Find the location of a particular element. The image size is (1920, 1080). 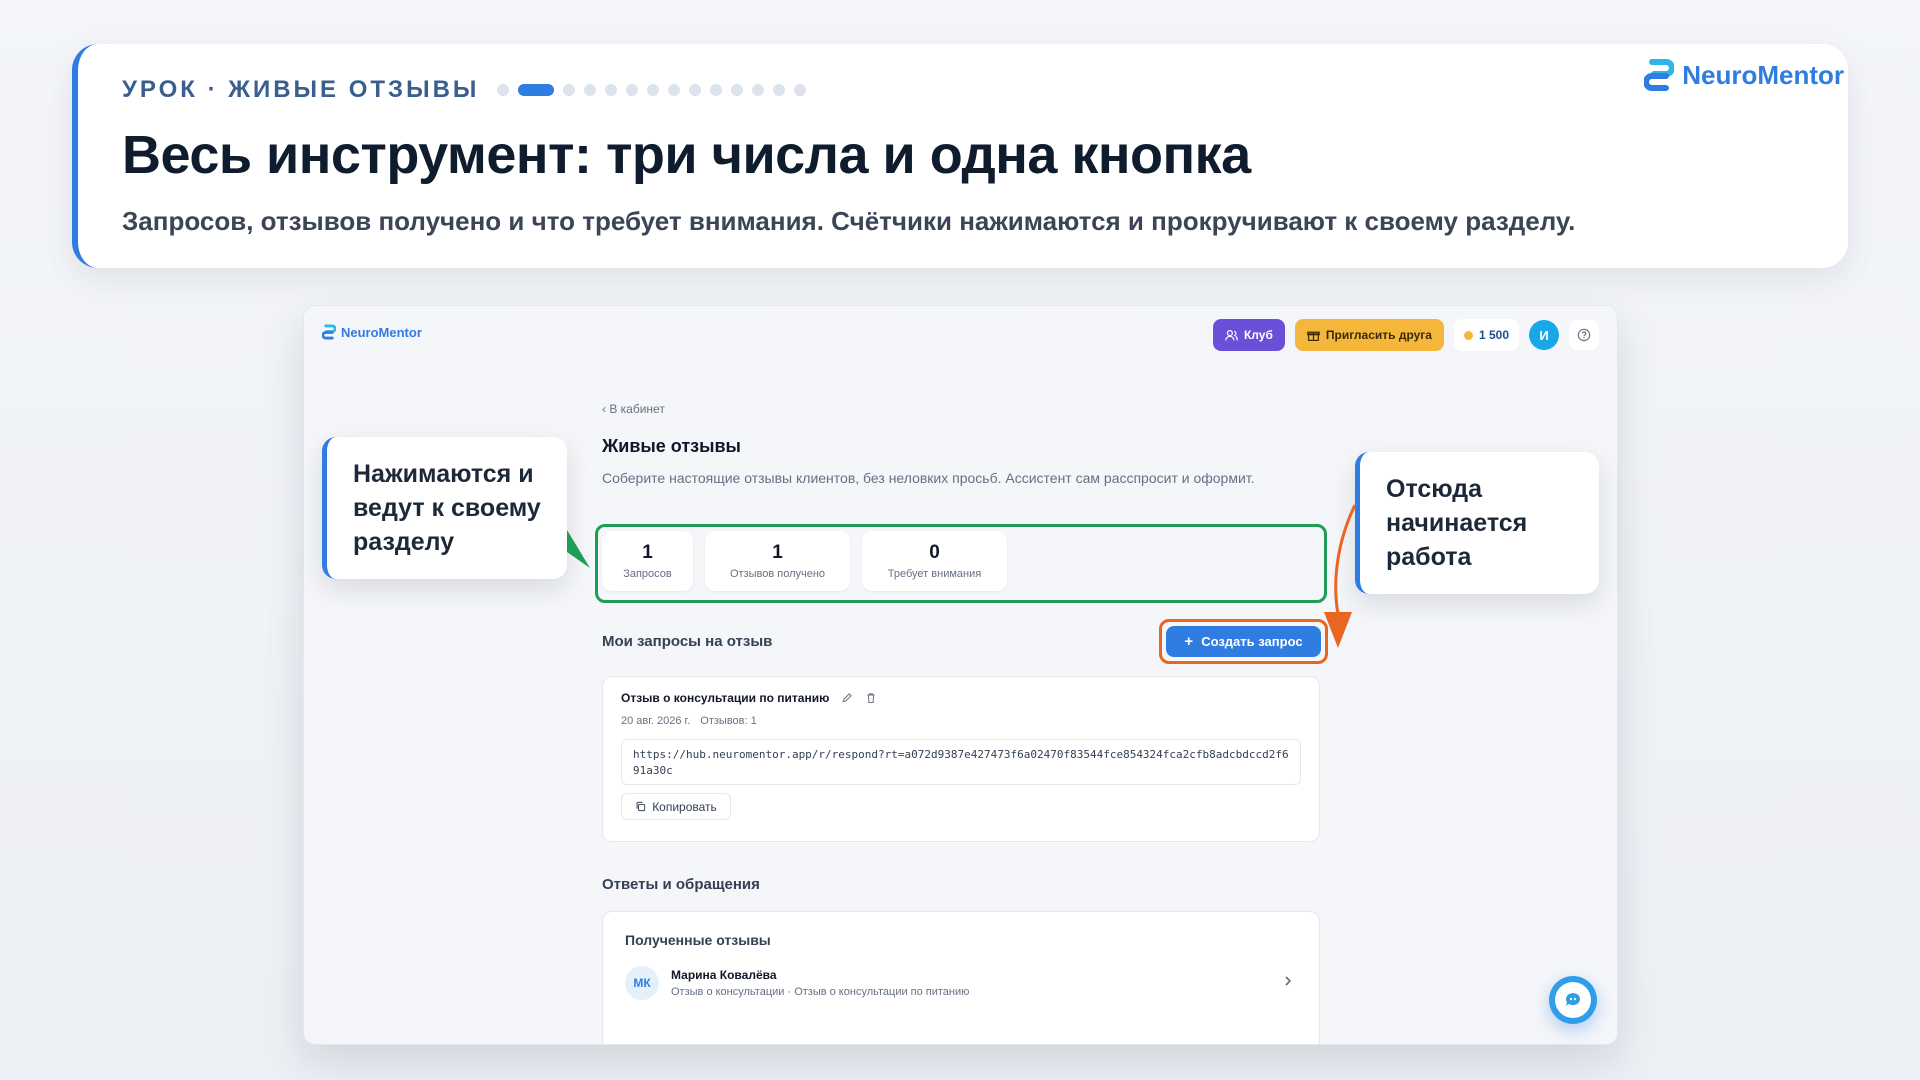

my-requests-title: Мои запросы на отзыв is located at coordinates (687, 641).